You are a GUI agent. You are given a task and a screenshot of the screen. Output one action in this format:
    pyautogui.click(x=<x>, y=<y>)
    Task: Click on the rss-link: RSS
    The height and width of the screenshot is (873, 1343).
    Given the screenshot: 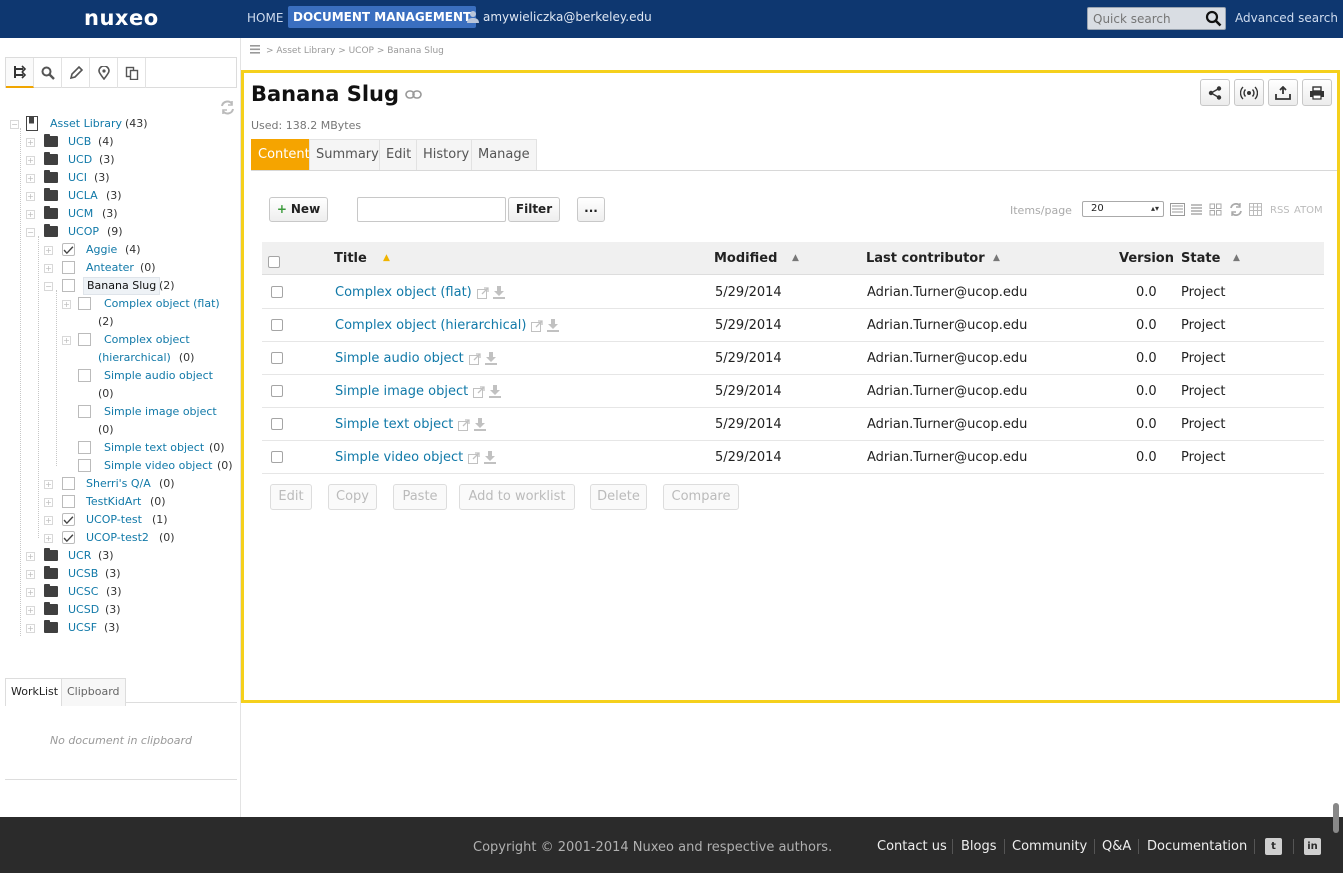 What is the action you would take?
    pyautogui.click(x=1280, y=210)
    